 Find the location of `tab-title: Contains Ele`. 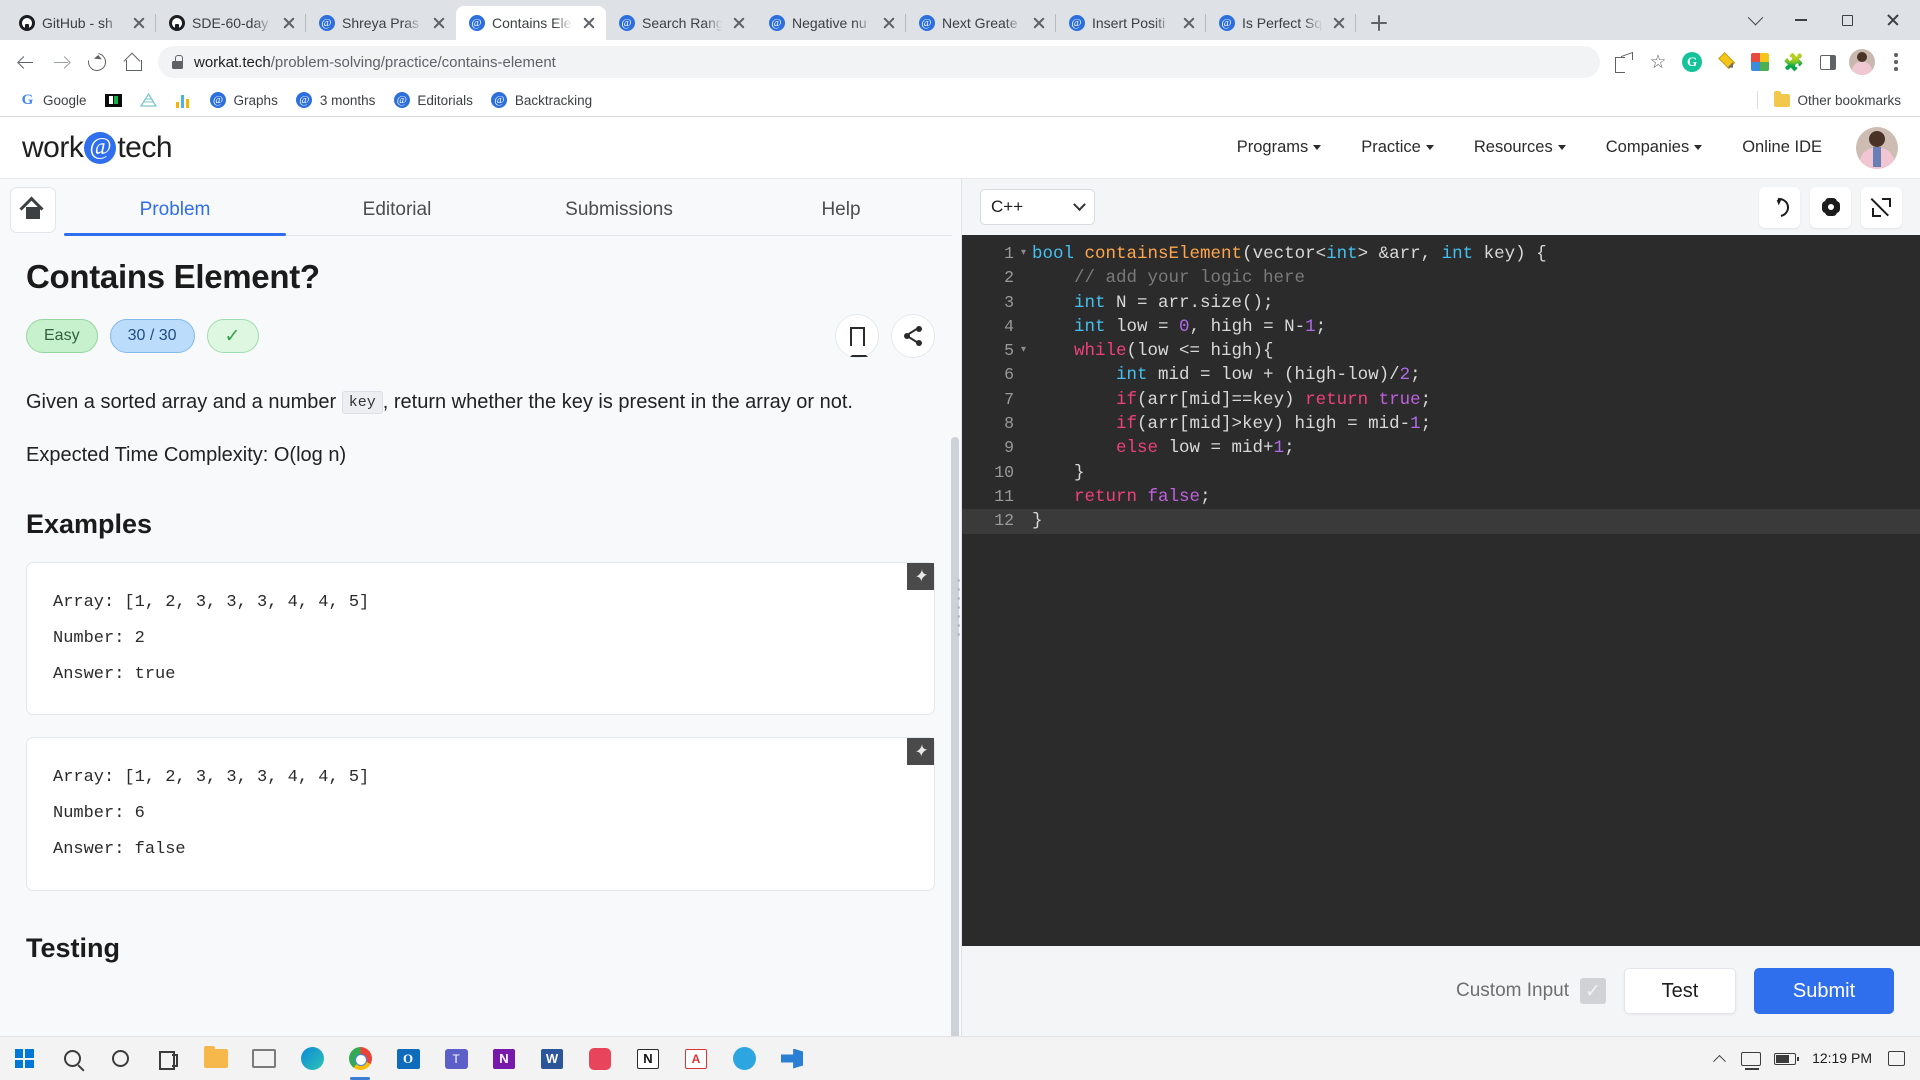

tab-title: Contains Ele is located at coordinates (532, 23).